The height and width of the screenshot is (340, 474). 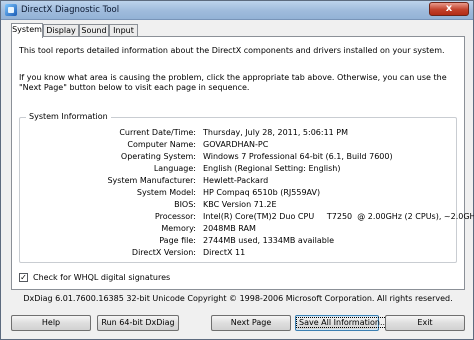 I want to click on info-value-system-manufacturer: Hewlett-Packard, so click(x=236, y=180).